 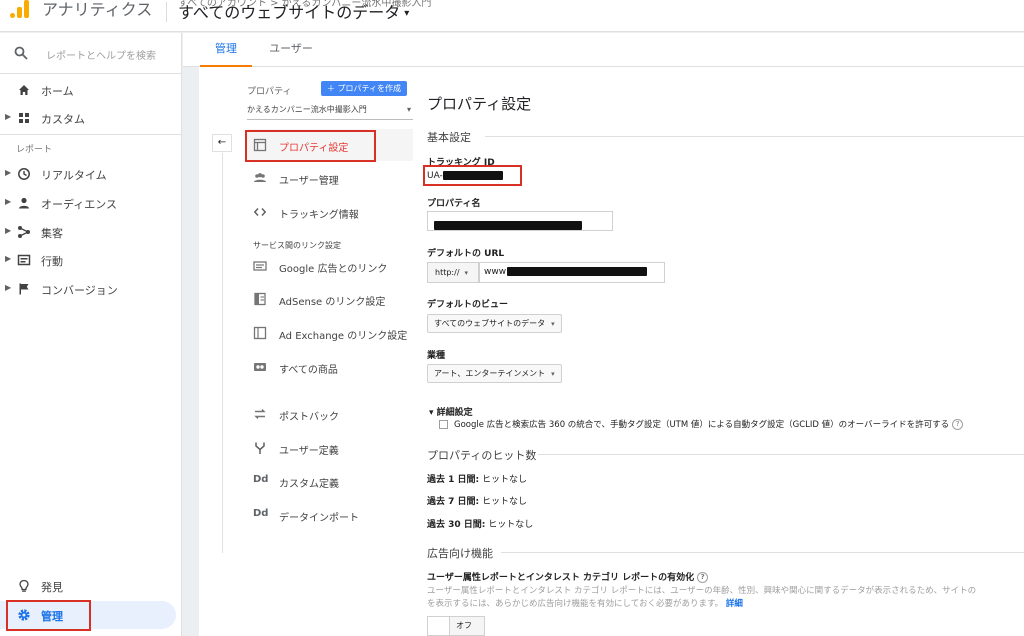 I want to click on selected-property-name: かえるカンパニー流水中撮影入門, so click(x=307, y=109).